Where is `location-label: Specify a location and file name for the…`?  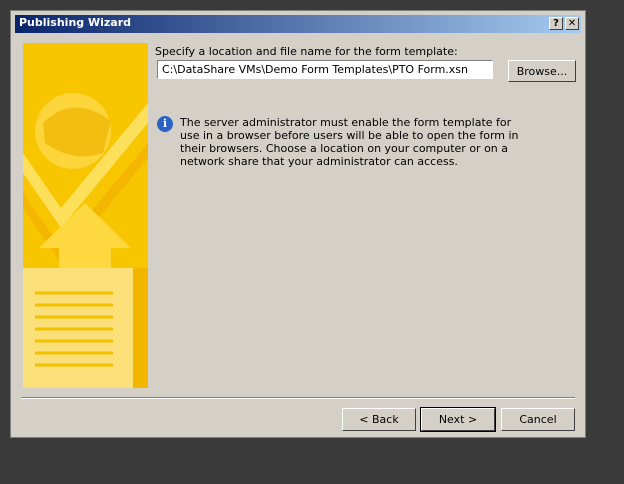
location-label: Specify a location and file name for the… is located at coordinates (306, 51).